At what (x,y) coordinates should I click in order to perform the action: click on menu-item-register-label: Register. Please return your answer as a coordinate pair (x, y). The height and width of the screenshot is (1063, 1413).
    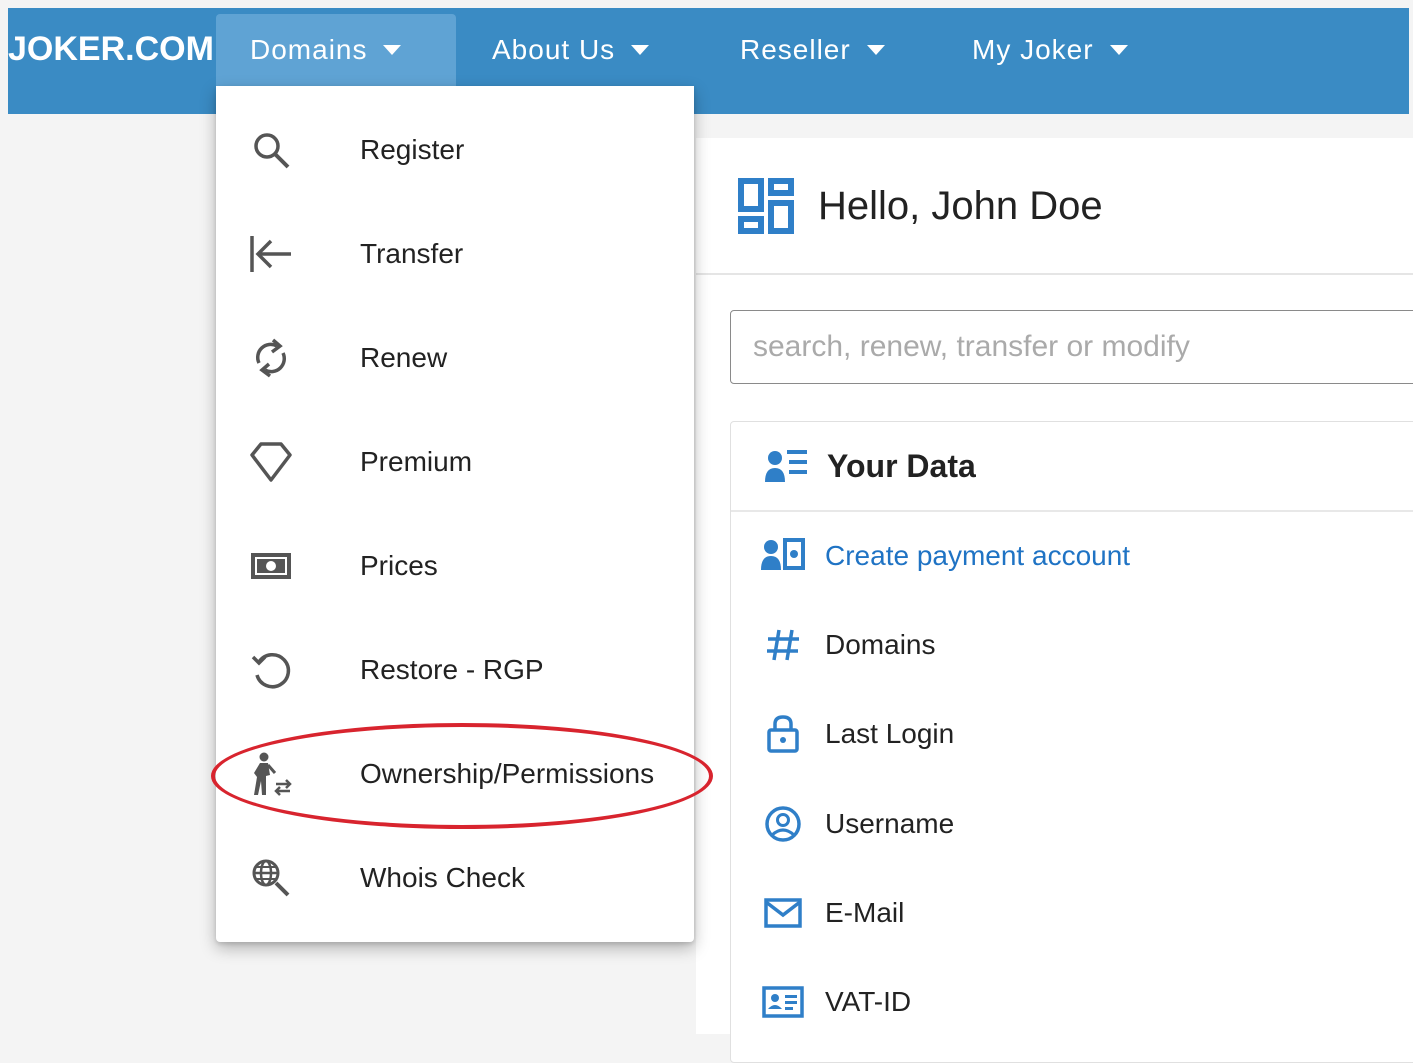
    Looking at the image, I should click on (412, 149).